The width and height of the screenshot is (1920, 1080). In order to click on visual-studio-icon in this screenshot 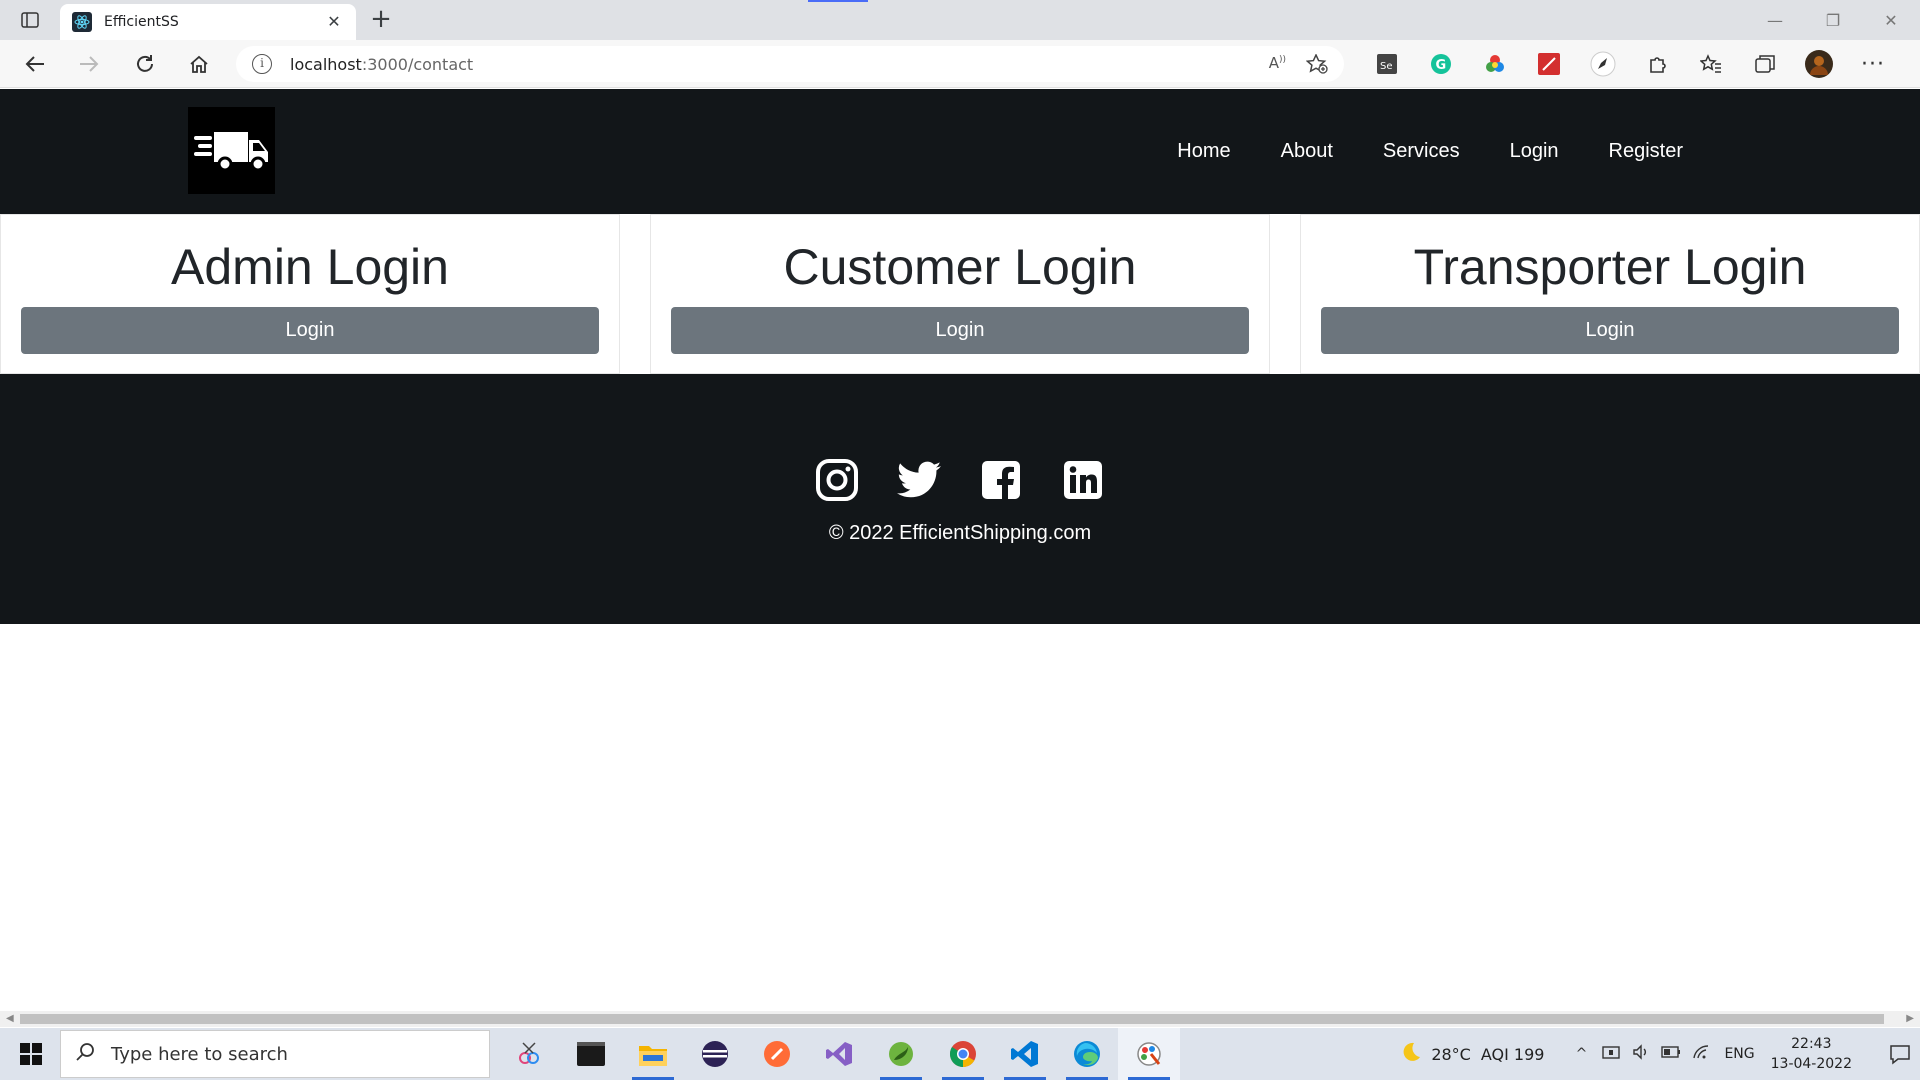, I will do `click(839, 1054)`.